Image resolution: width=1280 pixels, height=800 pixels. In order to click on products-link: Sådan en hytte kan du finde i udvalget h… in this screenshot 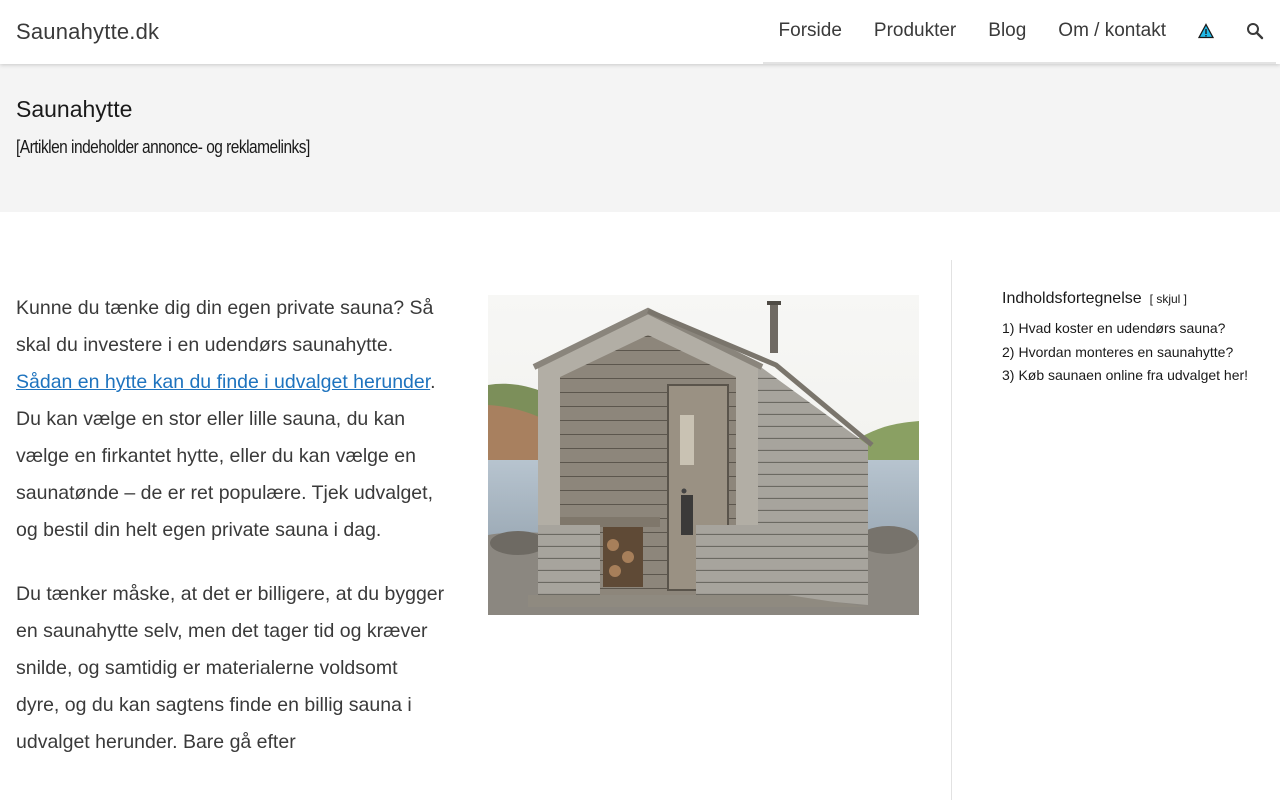, I will do `click(223, 382)`.